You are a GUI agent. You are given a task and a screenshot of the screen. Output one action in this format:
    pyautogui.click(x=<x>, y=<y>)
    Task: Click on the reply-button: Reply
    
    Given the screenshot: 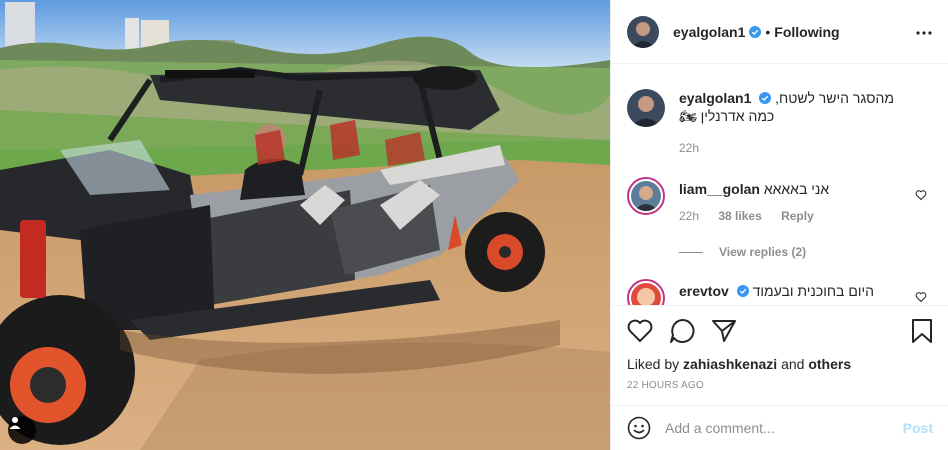 What is the action you would take?
    pyautogui.click(x=797, y=216)
    